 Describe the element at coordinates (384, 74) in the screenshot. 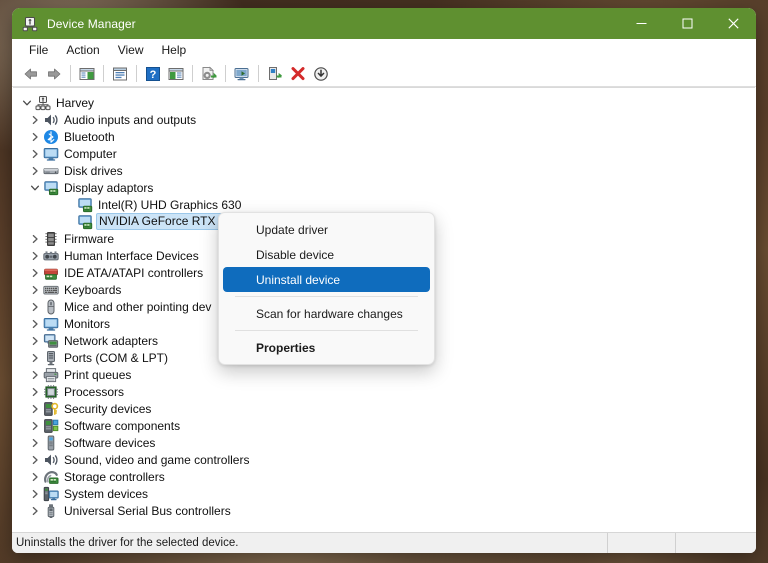

I see `toolbar: ?` at that location.